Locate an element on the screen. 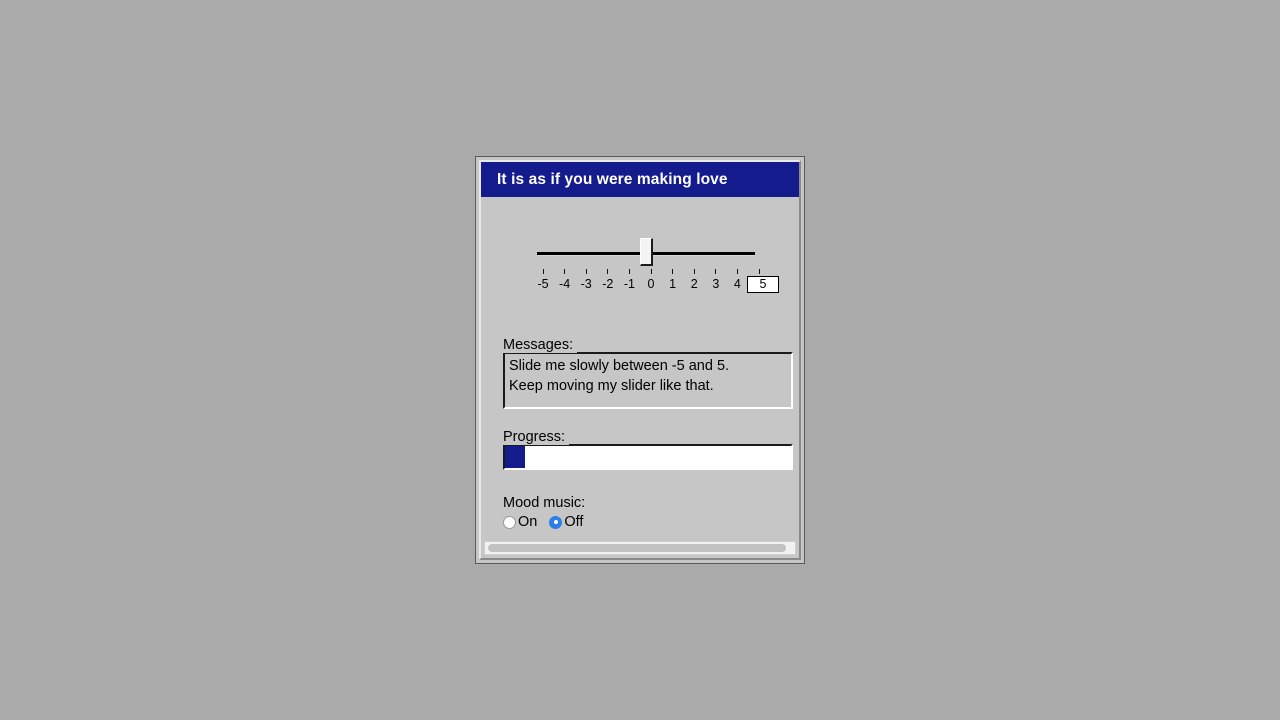  radio-unchecked-icon is located at coordinates (509, 522).